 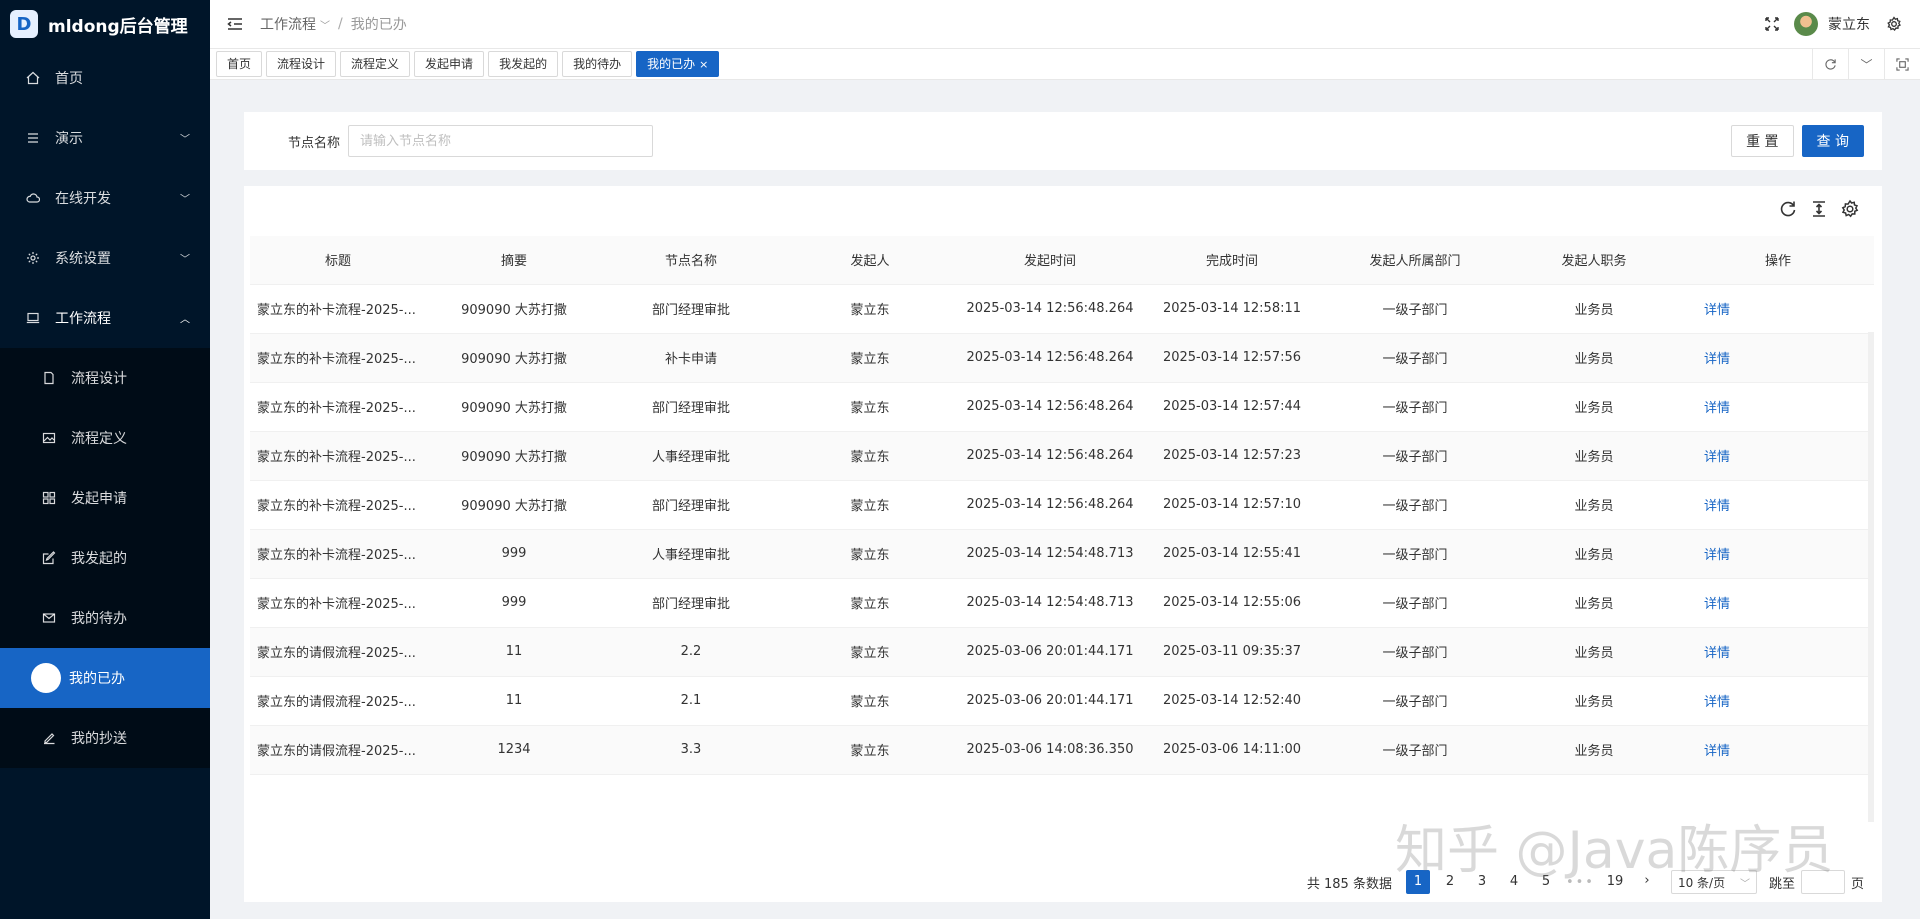 I want to click on breadcrumb-item: 工作流程, so click(x=288, y=24).